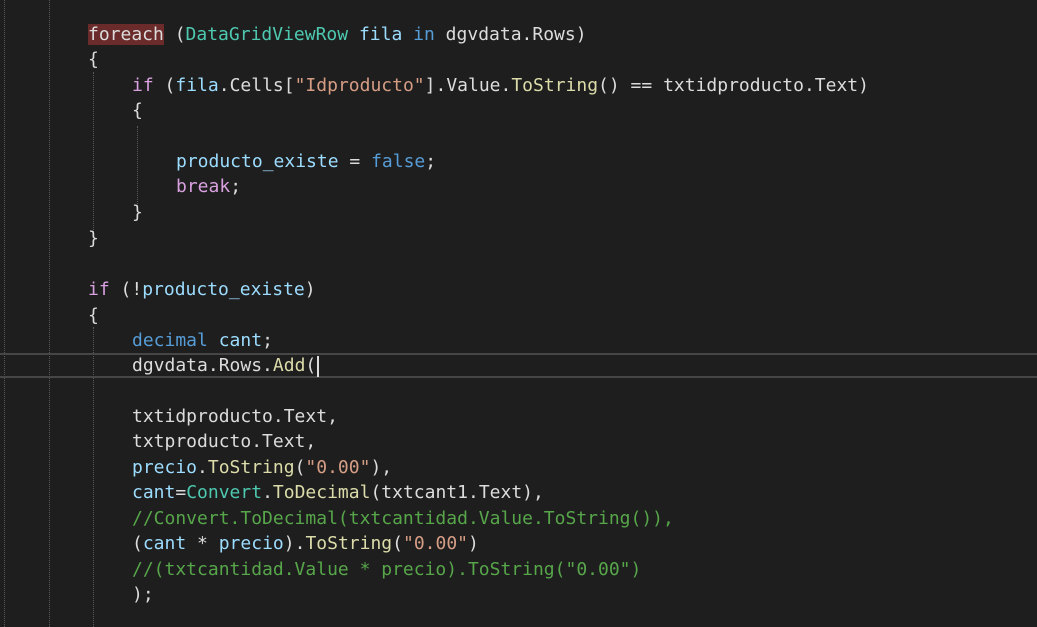 Image resolution: width=1037 pixels, height=627 pixels. What do you see at coordinates (202, 365) in the screenshot?
I see `code-token: dgvdata.Rows.` at bounding box center [202, 365].